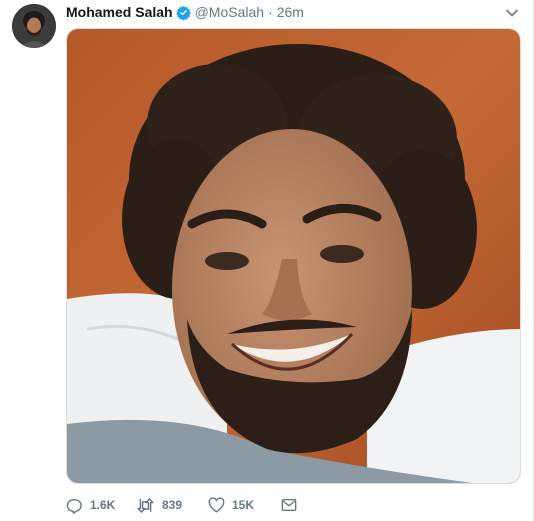  What do you see at coordinates (229, 12) in the screenshot?
I see `author-handle: @MoSalah` at bounding box center [229, 12].